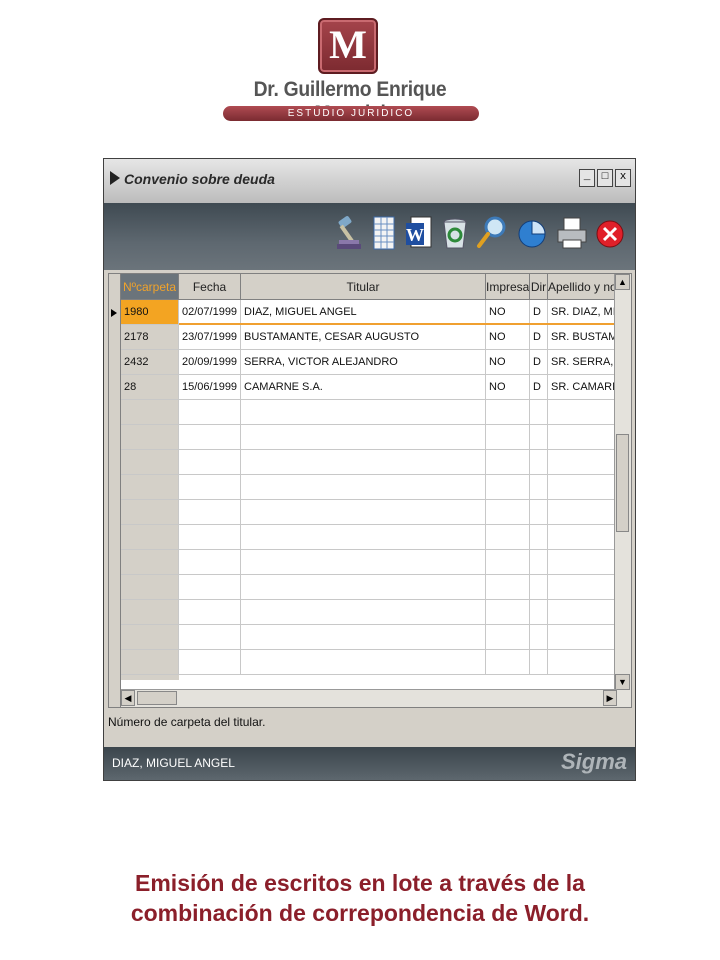 The height and width of the screenshot is (960, 720). What do you see at coordinates (150, 387) in the screenshot?
I see `cell-carpeta: 28` at bounding box center [150, 387].